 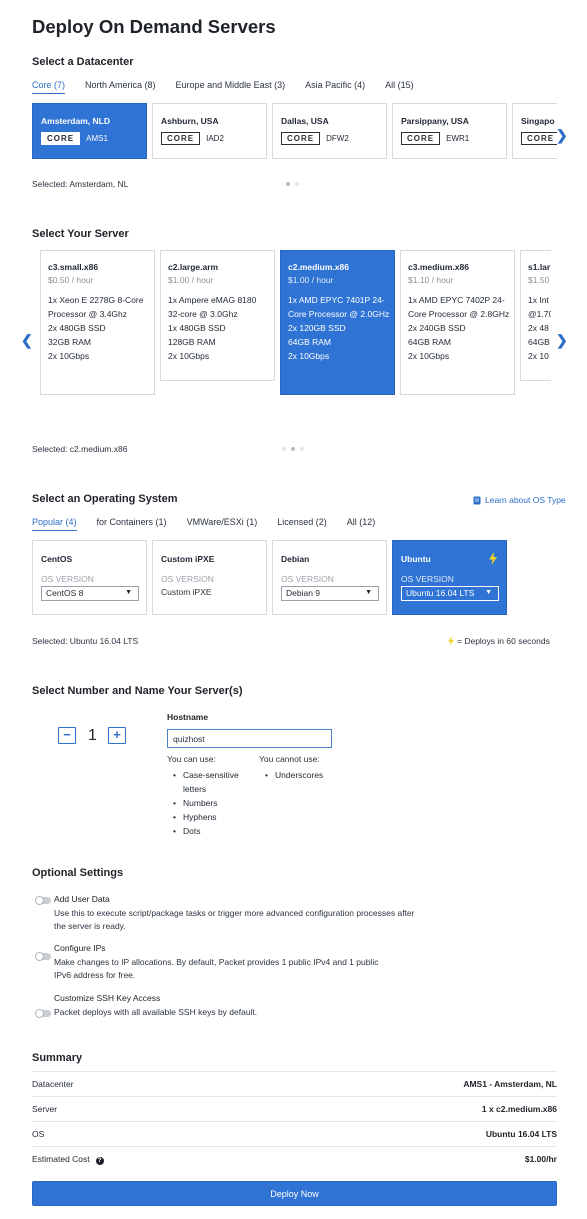 I want to click on customize-ssh-toggle, so click(x=43, y=1013).